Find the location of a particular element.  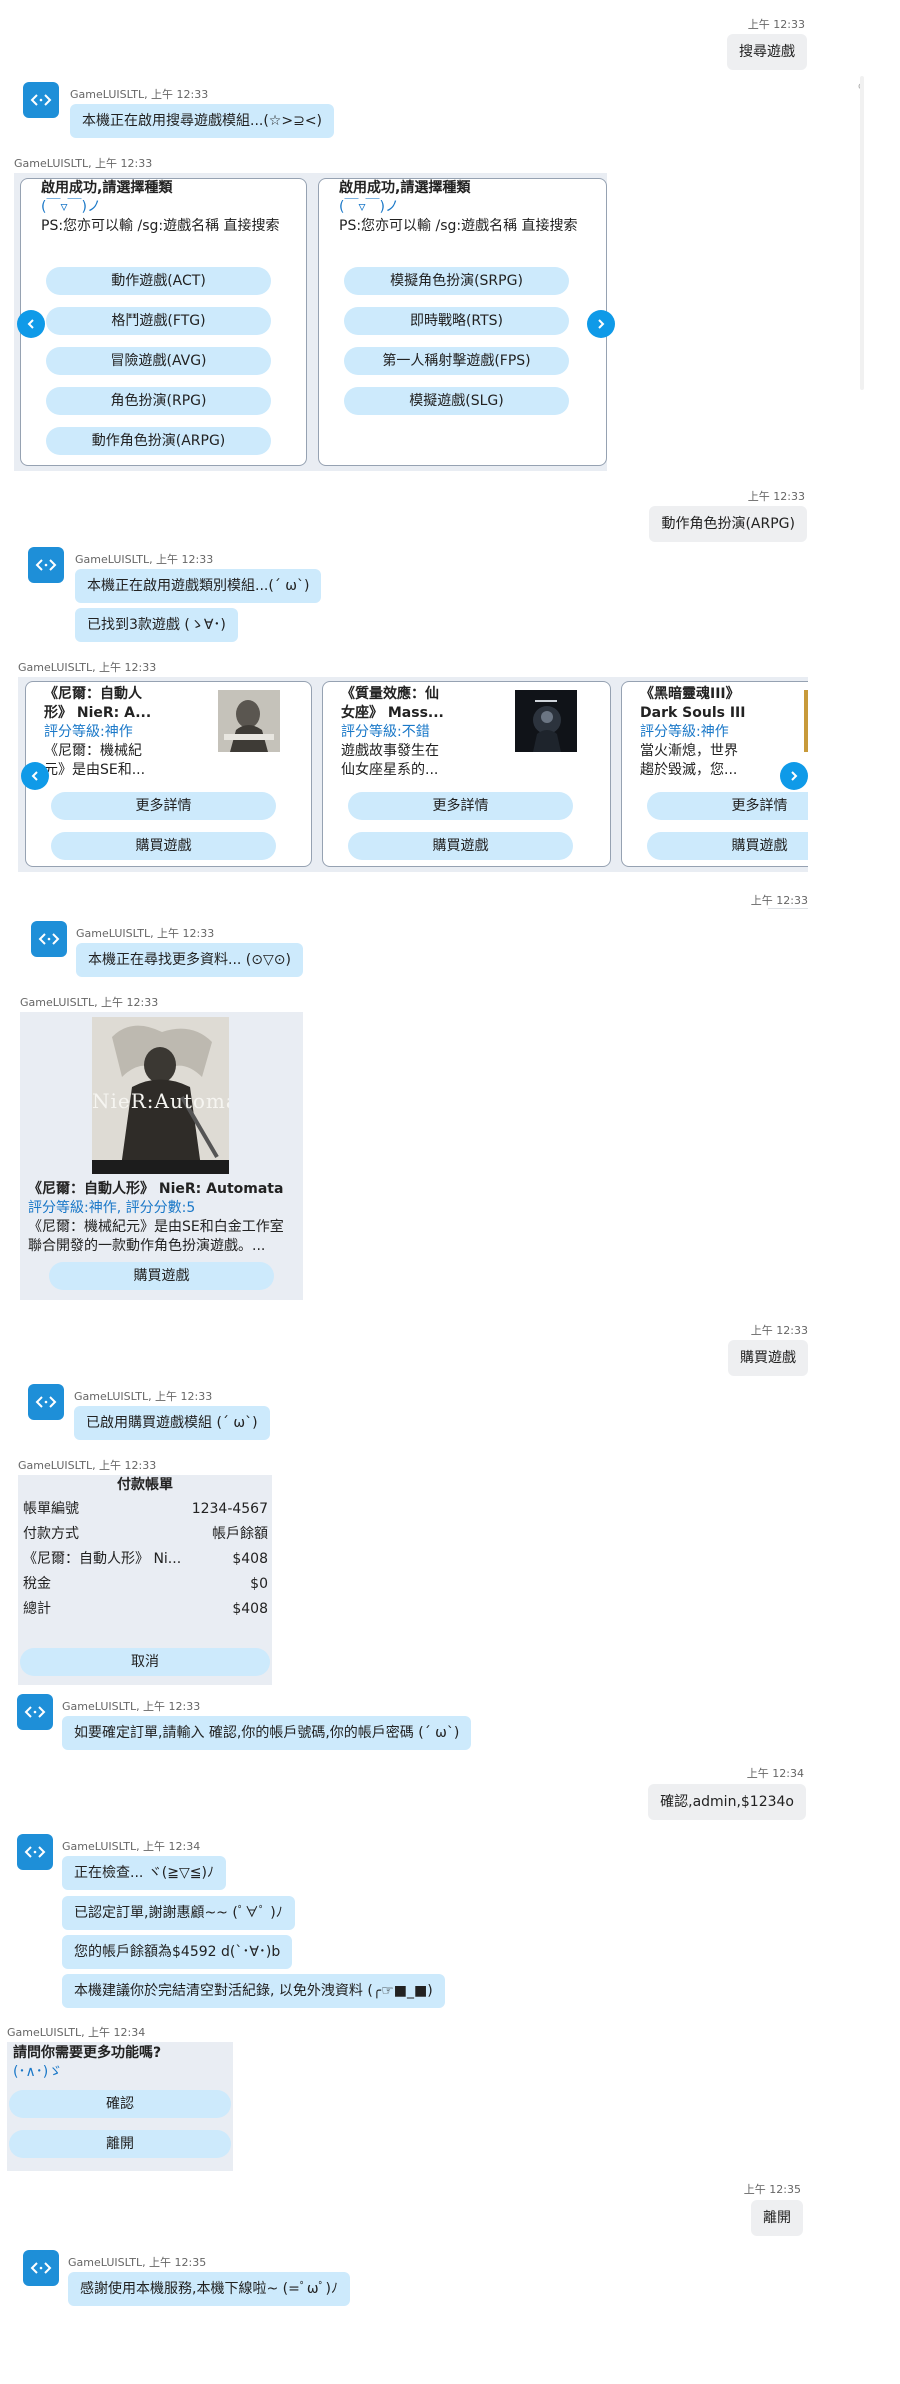

cover-logo: NieR:Automata is located at coordinates (160, 1101).